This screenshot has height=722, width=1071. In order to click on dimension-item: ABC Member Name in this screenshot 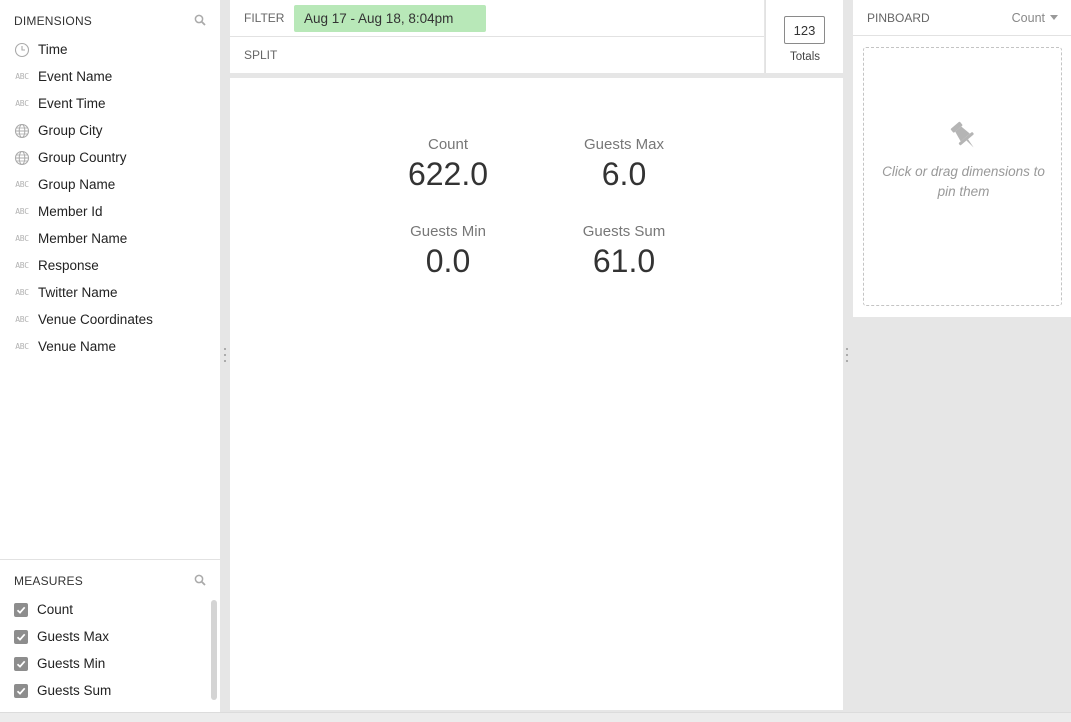, I will do `click(110, 238)`.